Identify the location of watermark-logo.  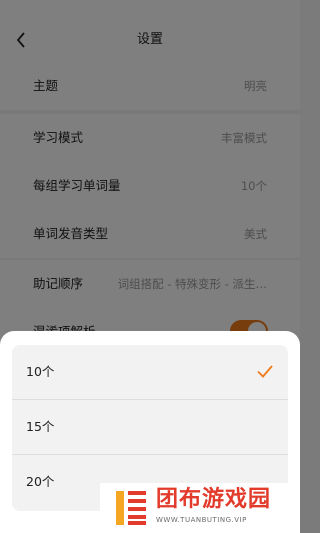
(131, 508).